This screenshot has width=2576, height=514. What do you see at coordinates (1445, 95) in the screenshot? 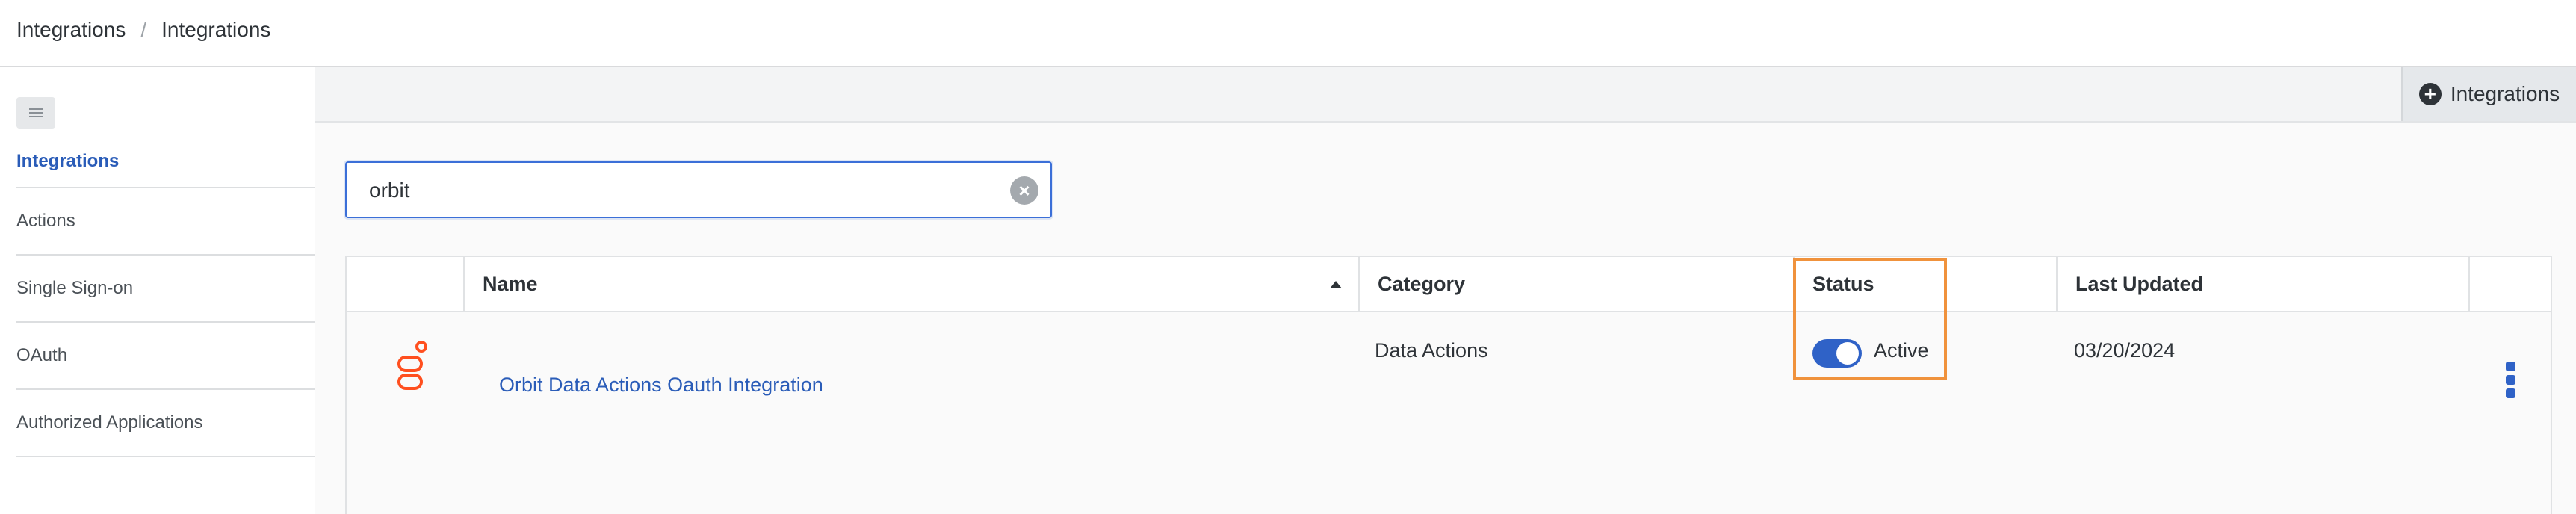
I see `toolbar: + Integrations` at bounding box center [1445, 95].